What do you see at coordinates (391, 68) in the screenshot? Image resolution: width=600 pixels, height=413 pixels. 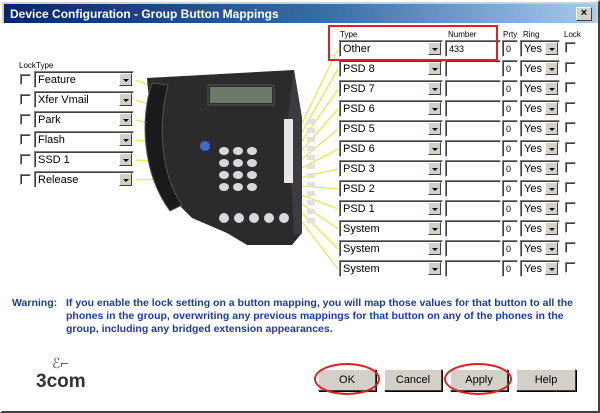 I see `right-type-select: PSD 8` at bounding box center [391, 68].